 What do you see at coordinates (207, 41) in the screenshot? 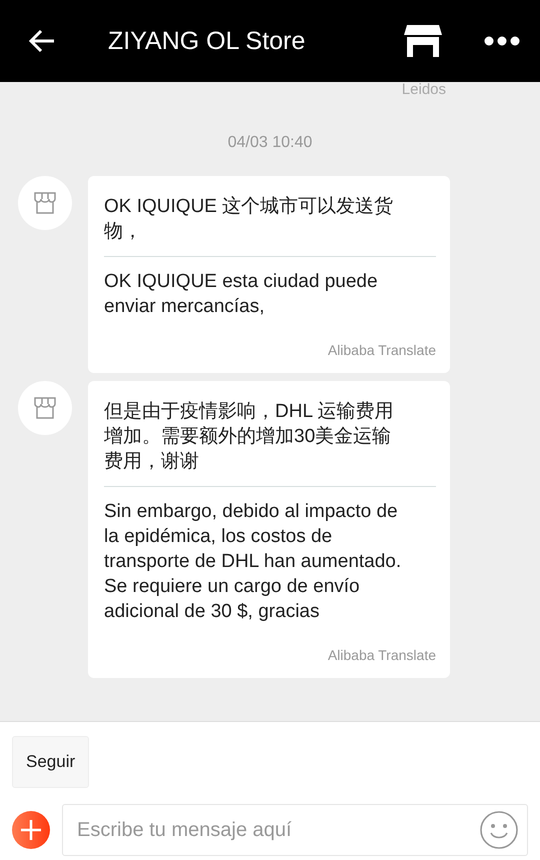
I see `store-title: ZIYANG OL Store` at bounding box center [207, 41].